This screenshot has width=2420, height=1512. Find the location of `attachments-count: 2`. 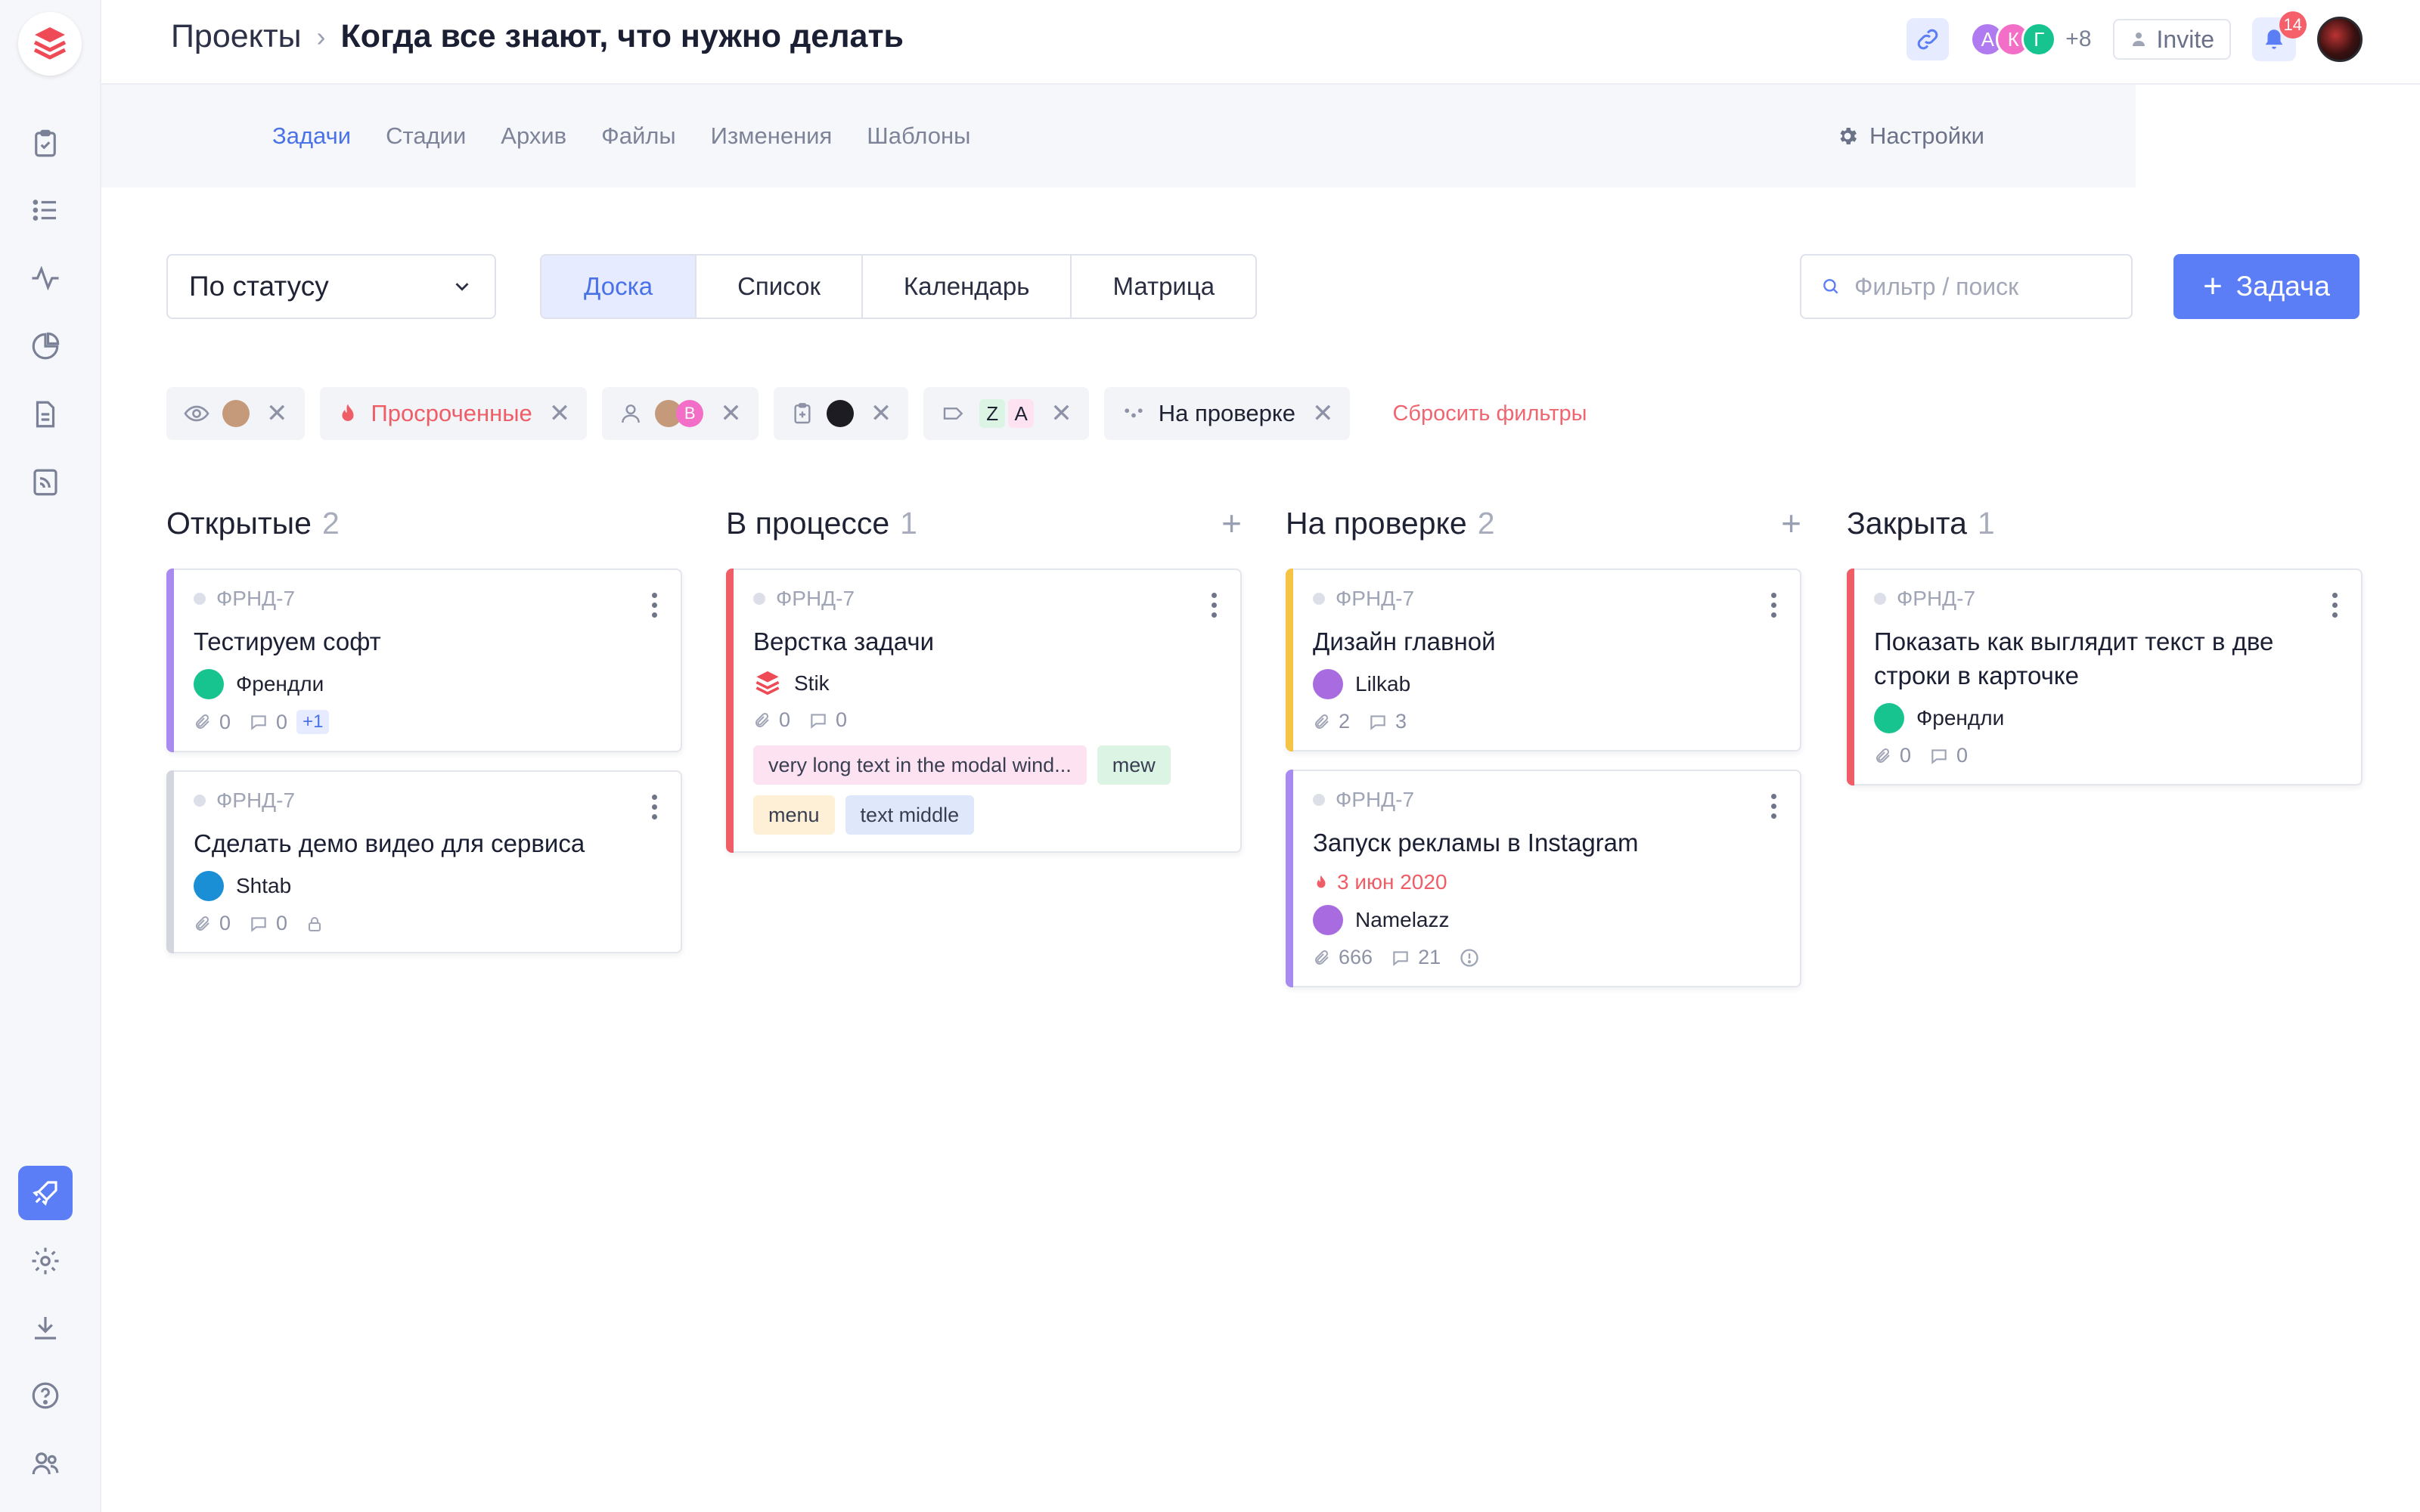

attachments-count: 2 is located at coordinates (1331, 721).